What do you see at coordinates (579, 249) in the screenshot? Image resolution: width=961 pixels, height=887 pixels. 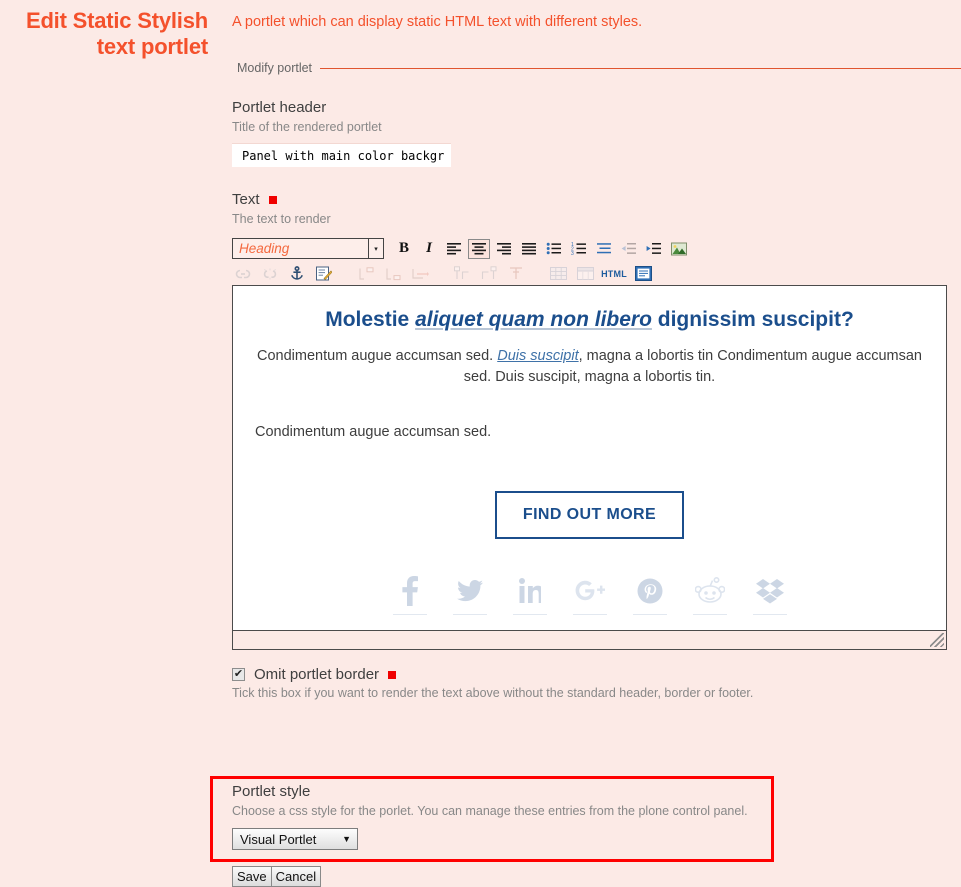 I see `numbered-list-icon: 123` at bounding box center [579, 249].